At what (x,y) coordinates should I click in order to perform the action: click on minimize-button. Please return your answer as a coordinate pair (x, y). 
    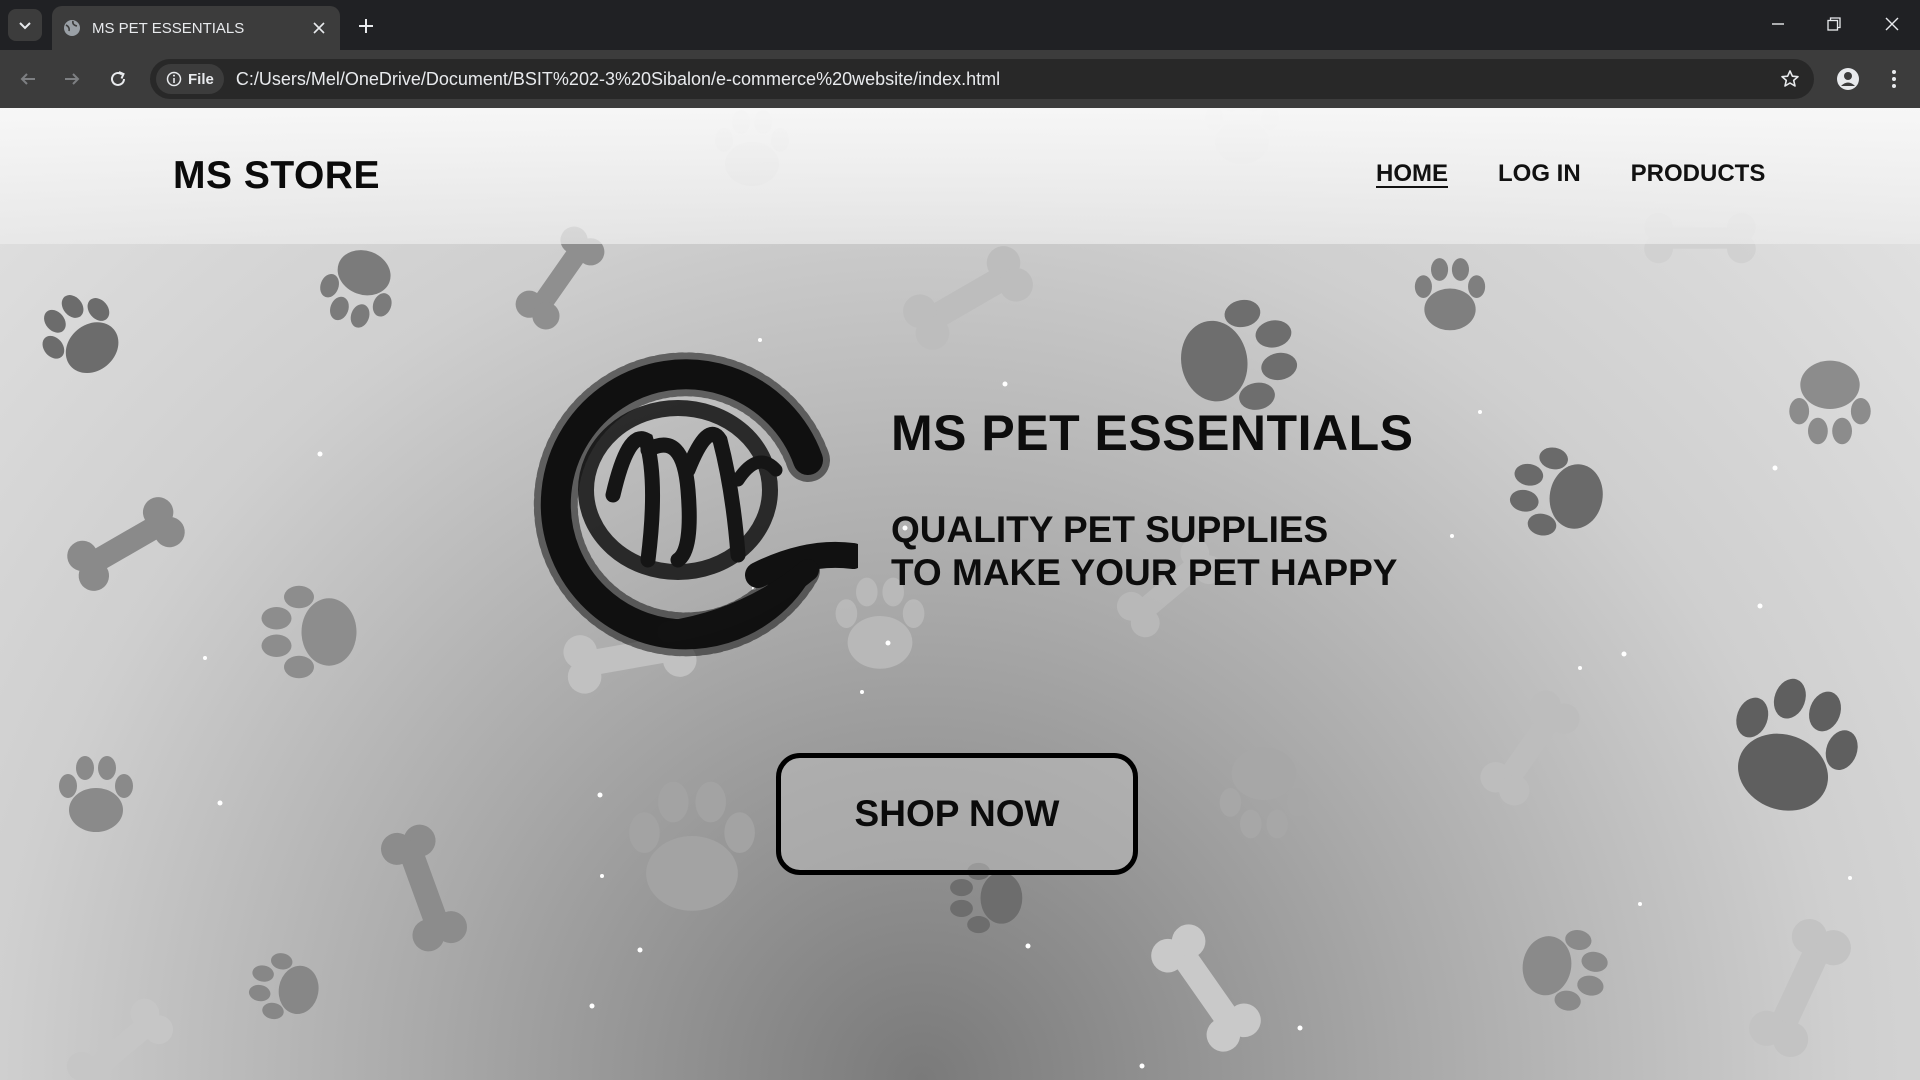
    Looking at the image, I should click on (1778, 24).